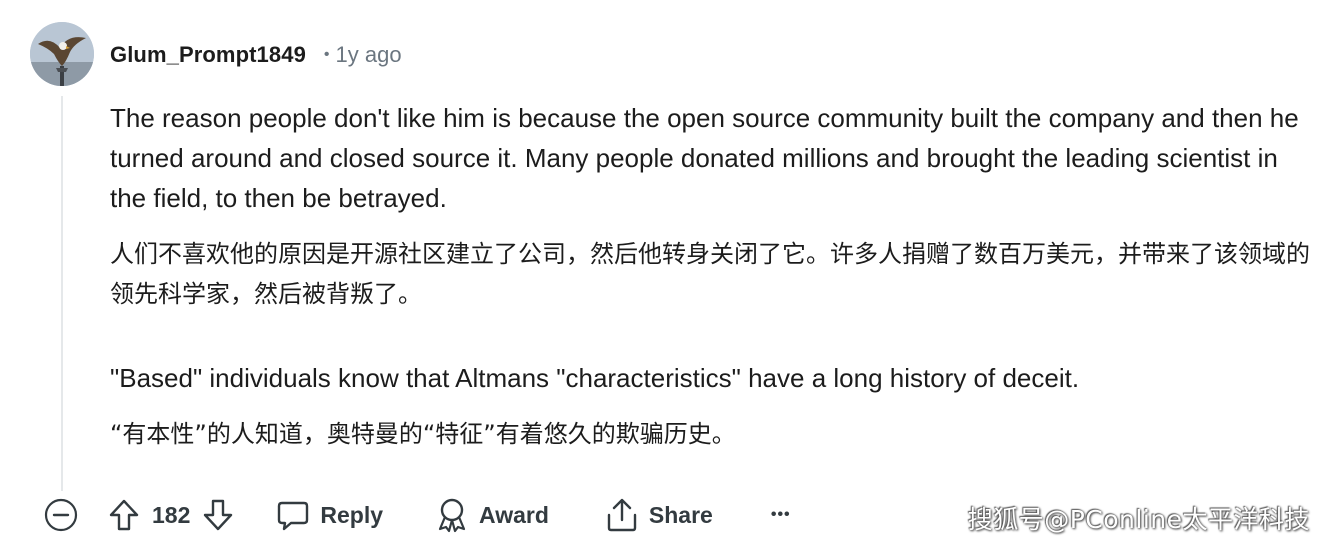 Image resolution: width=1340 pixels, height=546 pixels. I want to click on watermark-text: 搜狐号@PConline太平洋科技, so click(1138, 519).